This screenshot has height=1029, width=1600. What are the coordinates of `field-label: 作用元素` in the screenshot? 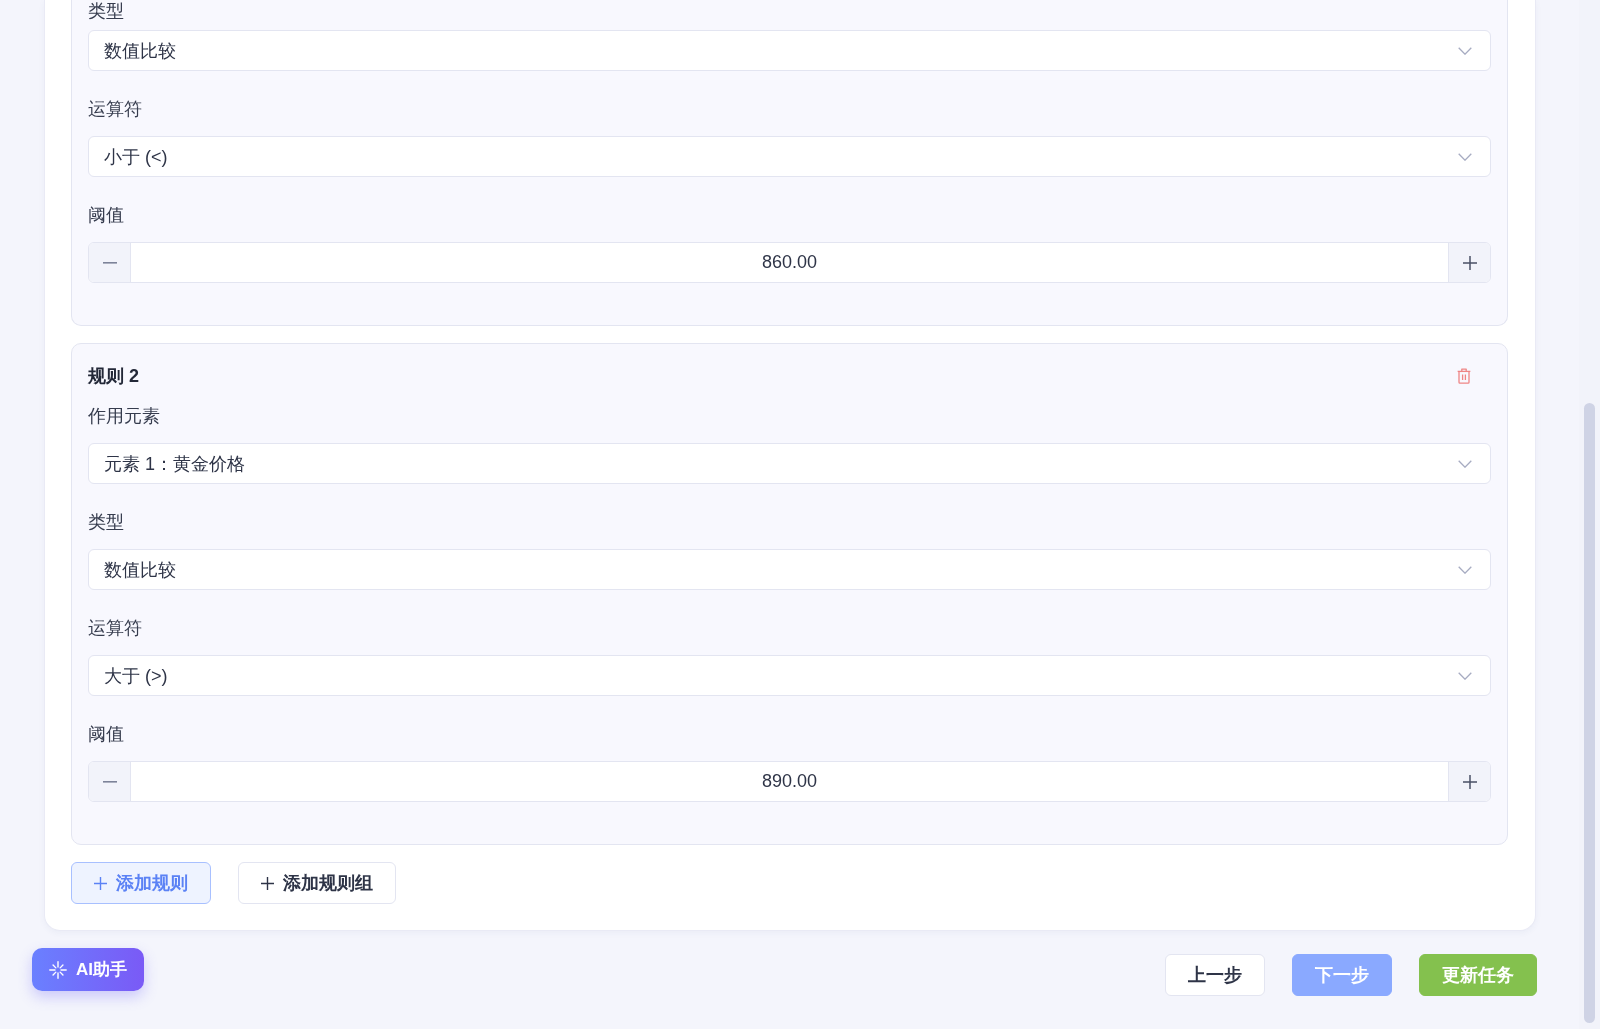 It's located at (124, 416).